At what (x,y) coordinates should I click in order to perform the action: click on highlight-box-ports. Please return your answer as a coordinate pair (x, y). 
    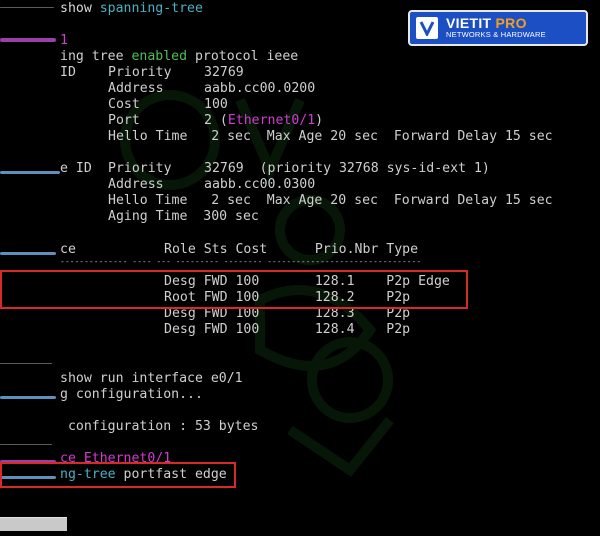
    Looking at the image, I should click on (234, 289).